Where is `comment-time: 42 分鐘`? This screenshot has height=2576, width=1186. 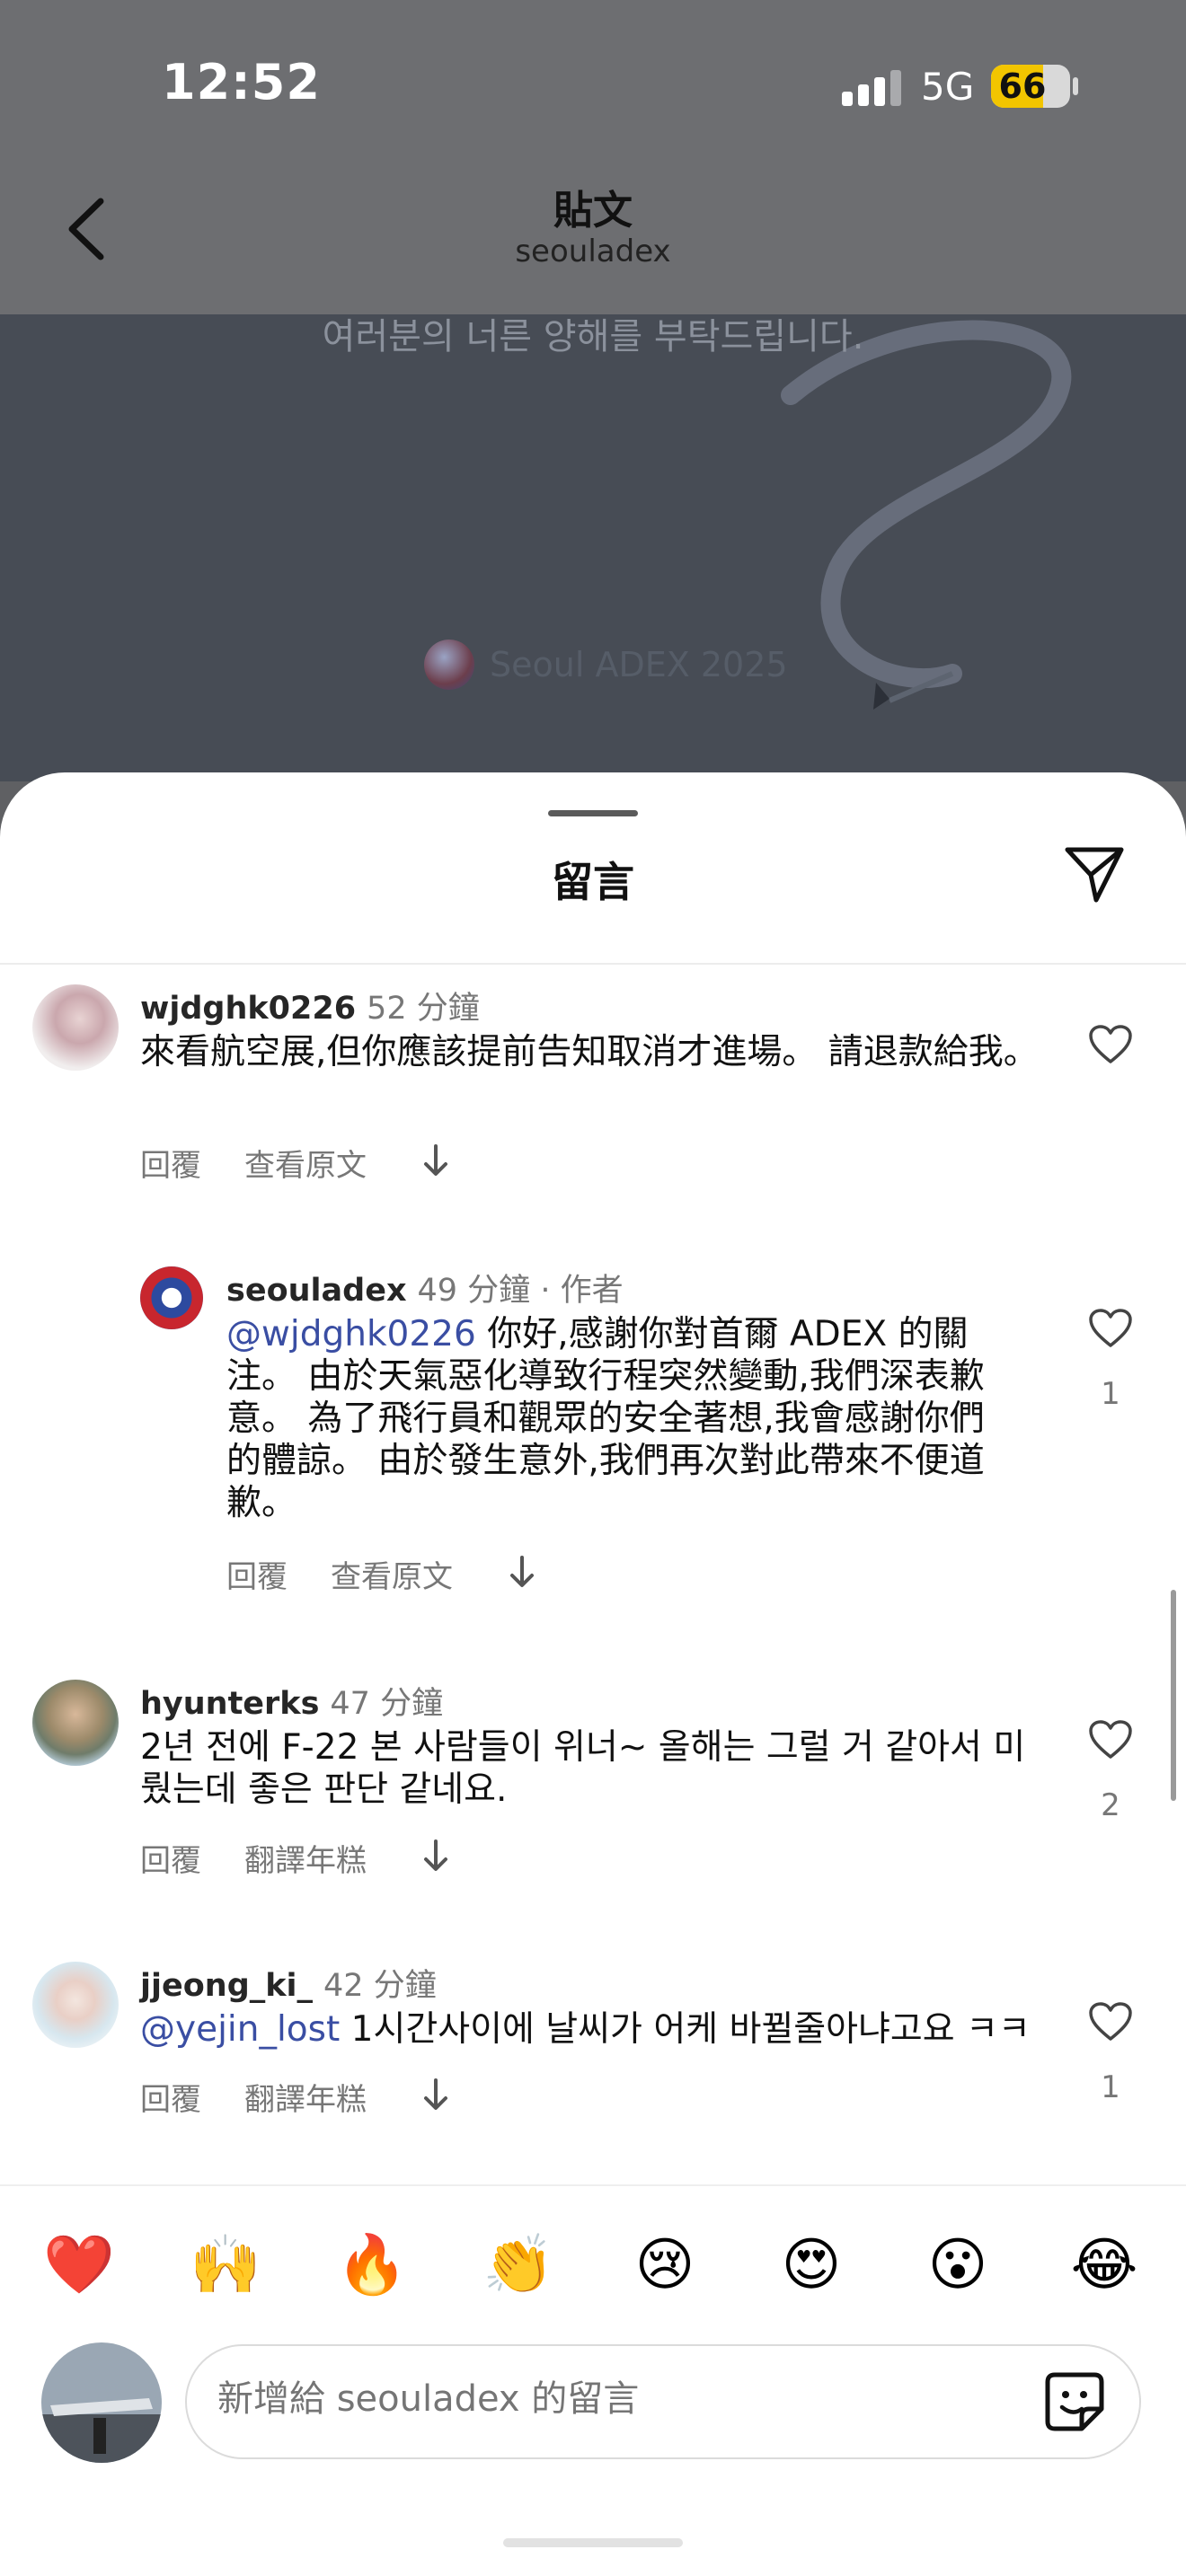 comment-time: 42 分鐘 is located at coordinates (380, 1986).